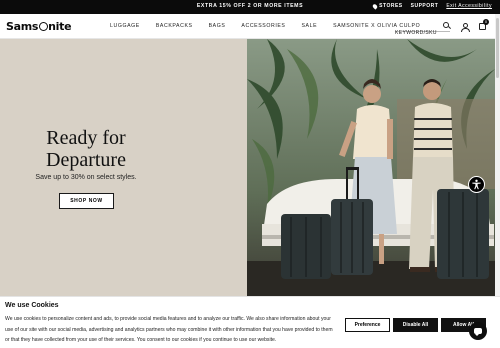 This screenshot has height=348, width=500. I want to click on chat-icon, so click(478, 332).